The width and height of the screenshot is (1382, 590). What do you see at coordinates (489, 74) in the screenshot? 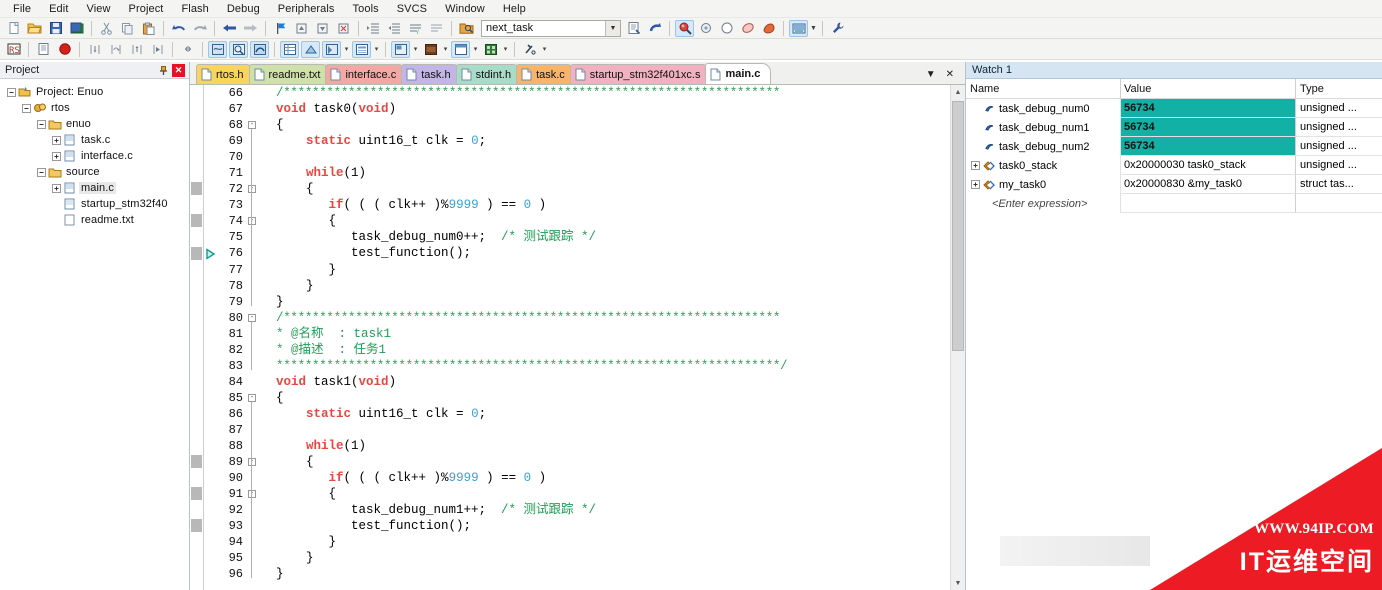
I see `editor-tab-stdint-h: stdint.h` at bounding box center [489, 74].